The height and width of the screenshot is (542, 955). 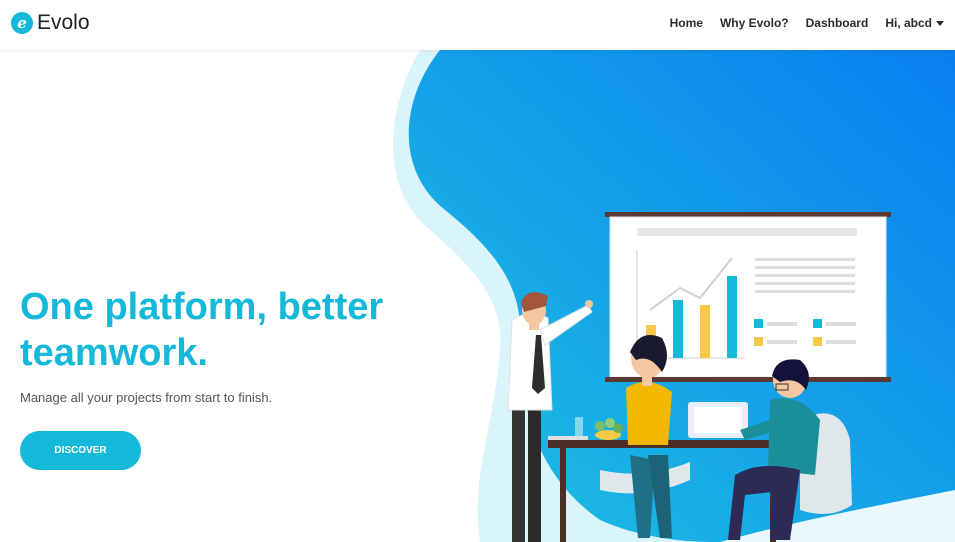 What do you see at coordinates (114, 353) in the screenshot?
I see `hero-headline-line2: teamwork.` at bounding box center [114, 353].